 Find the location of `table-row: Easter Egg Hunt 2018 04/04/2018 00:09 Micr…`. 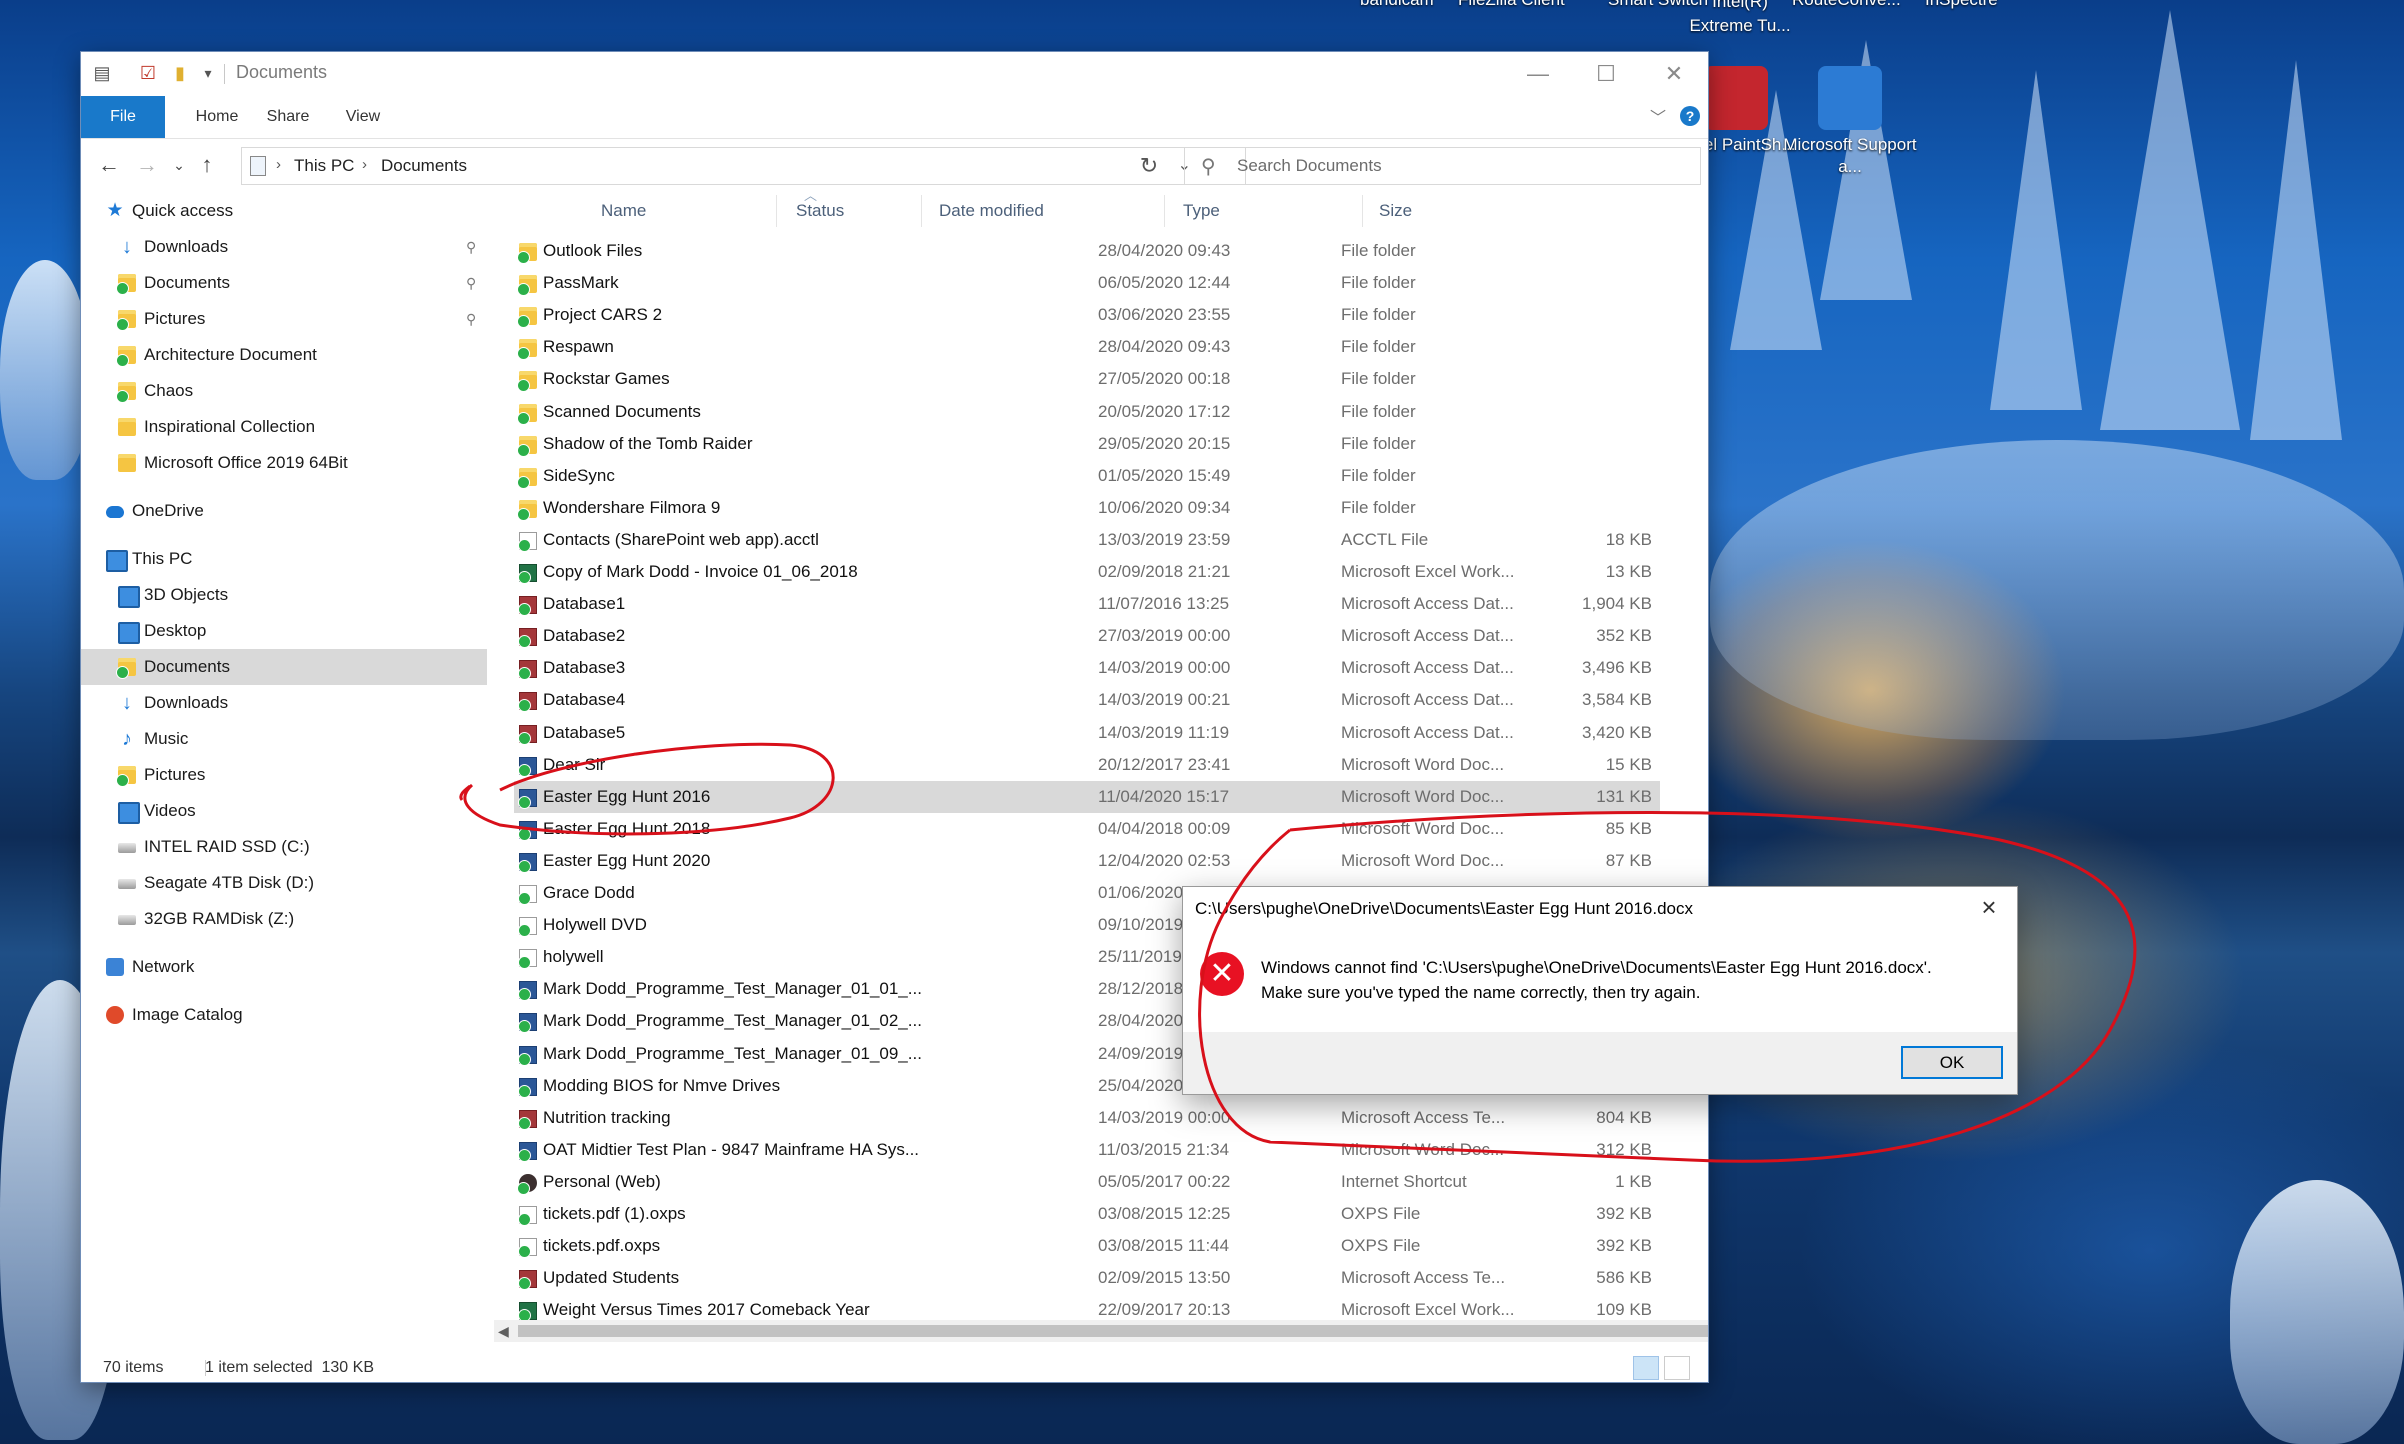

table-row: Easter Egg Hunt 2018 04/04/2018 00:09 Micr… is located at coordinates (1087, 829).